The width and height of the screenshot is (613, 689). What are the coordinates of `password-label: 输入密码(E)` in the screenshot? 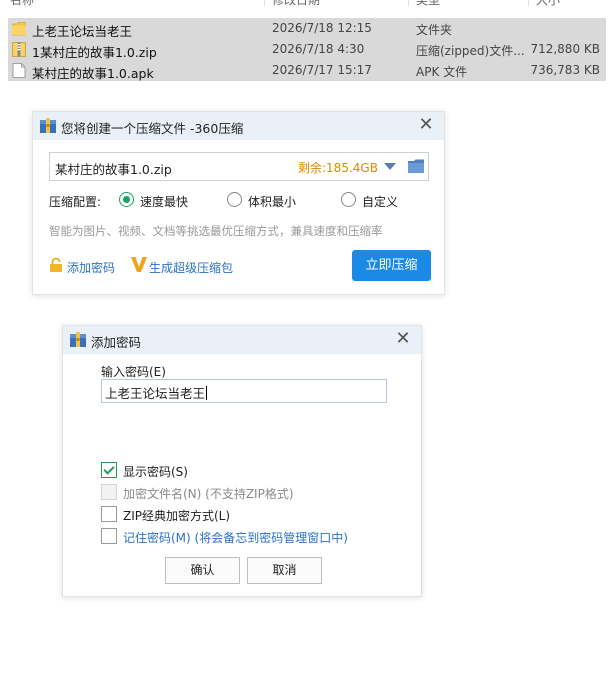 It's located at (133, 372).